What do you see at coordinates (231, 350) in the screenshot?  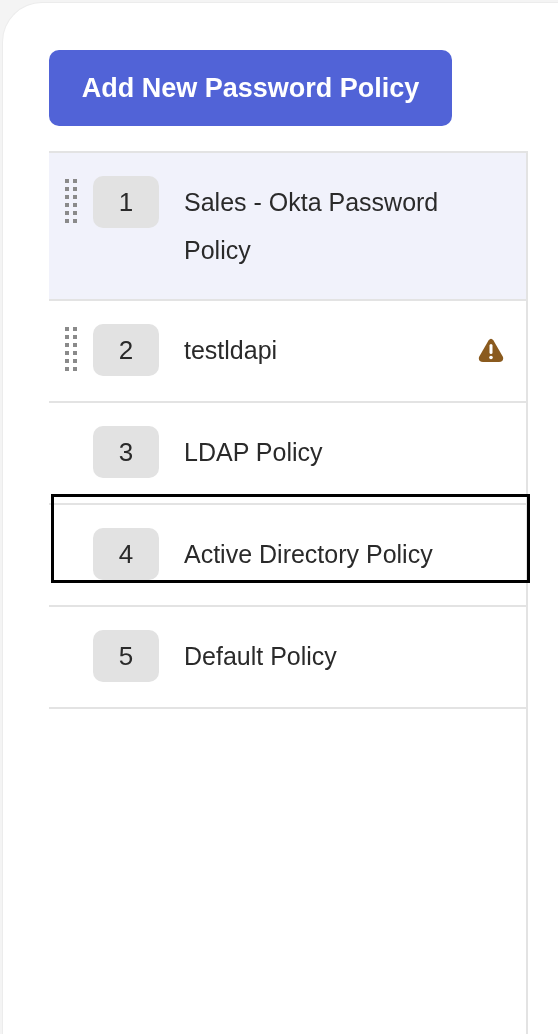 I see `policy-name: testldapi` at bounding box center [231, 350].